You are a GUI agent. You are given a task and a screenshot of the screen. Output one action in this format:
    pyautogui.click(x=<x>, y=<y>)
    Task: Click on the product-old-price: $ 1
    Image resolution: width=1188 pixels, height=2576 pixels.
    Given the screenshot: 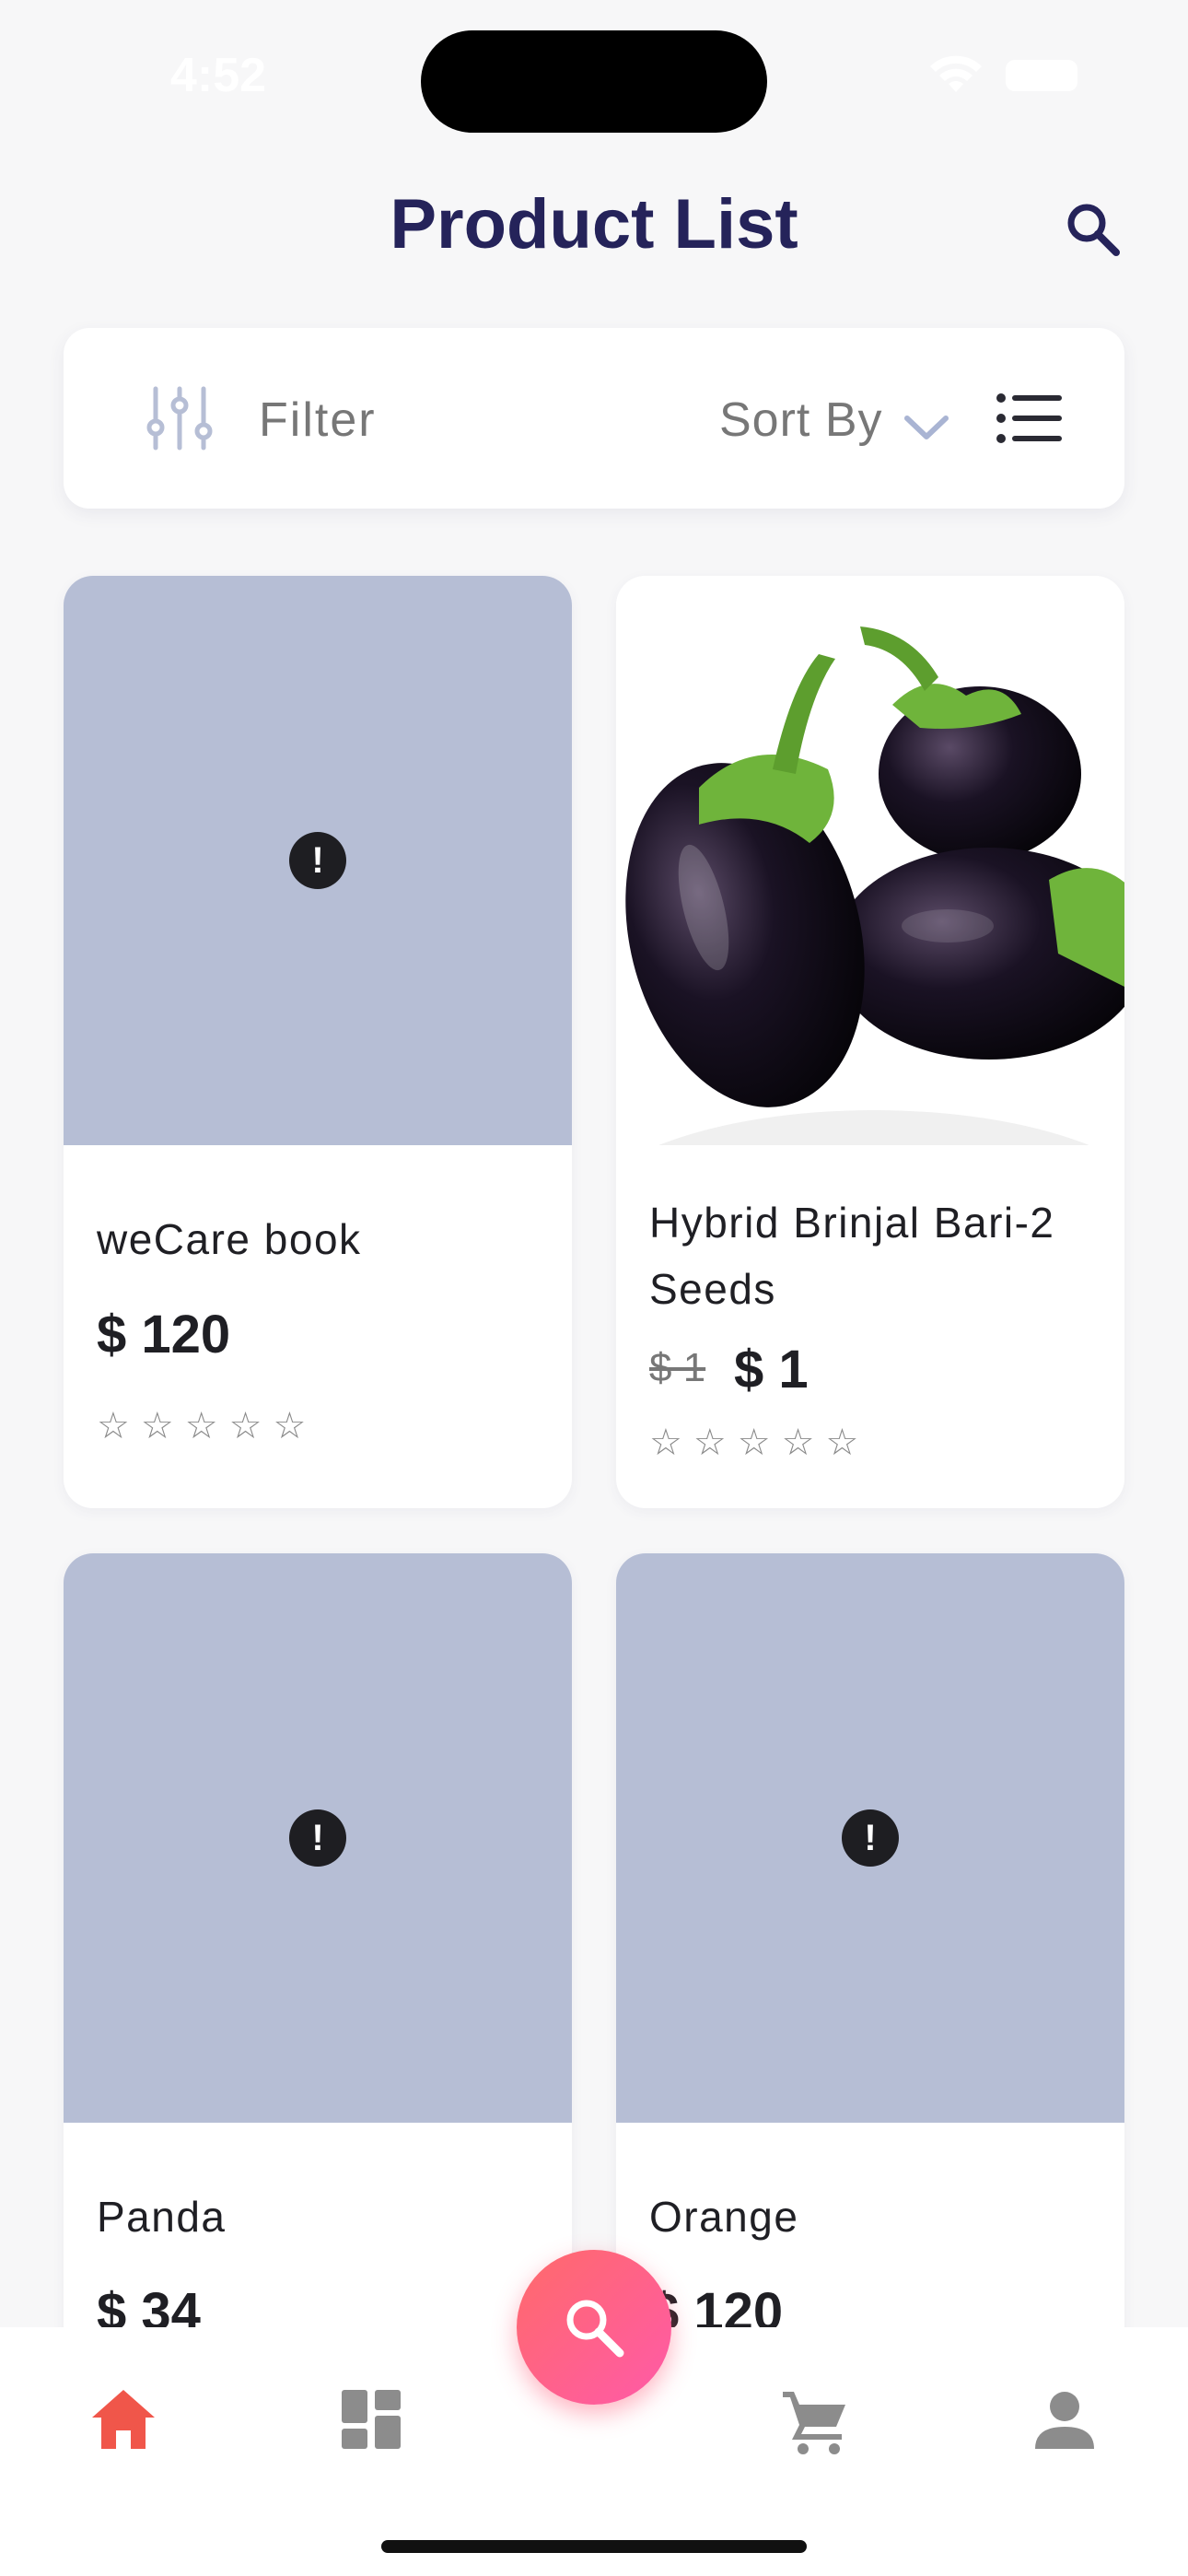 What is the action you would take?
    pyautogui.click(x=677, y=1367)
    